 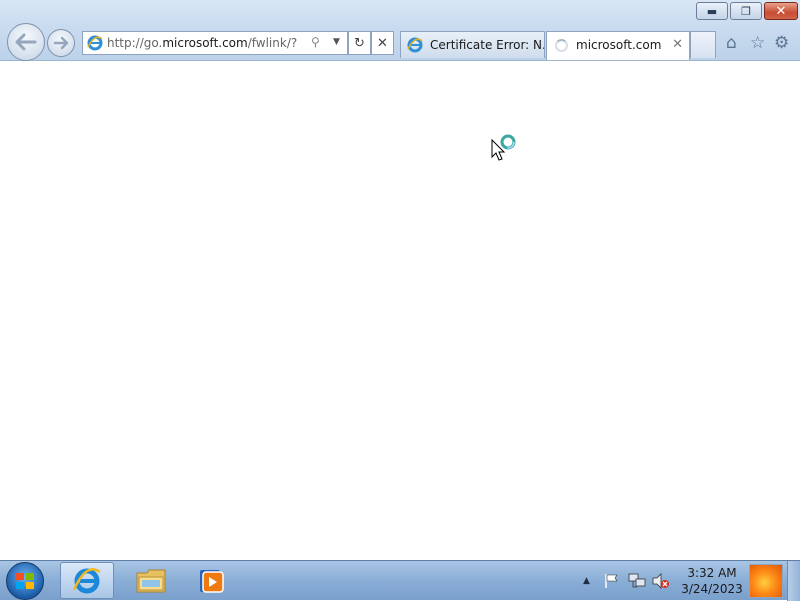 What do you see at coordinates (712, 589) in the screenshot?
I see `clock-date: 3/24/2023` at bounding box center [712, 589].